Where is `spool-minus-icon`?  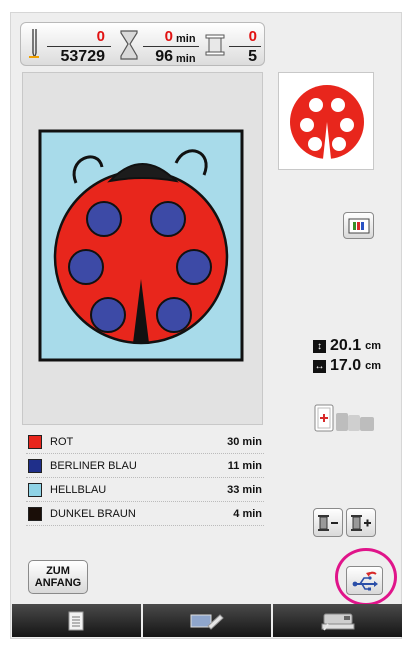 spool-minus-icon is located at coordinates (328, 522).